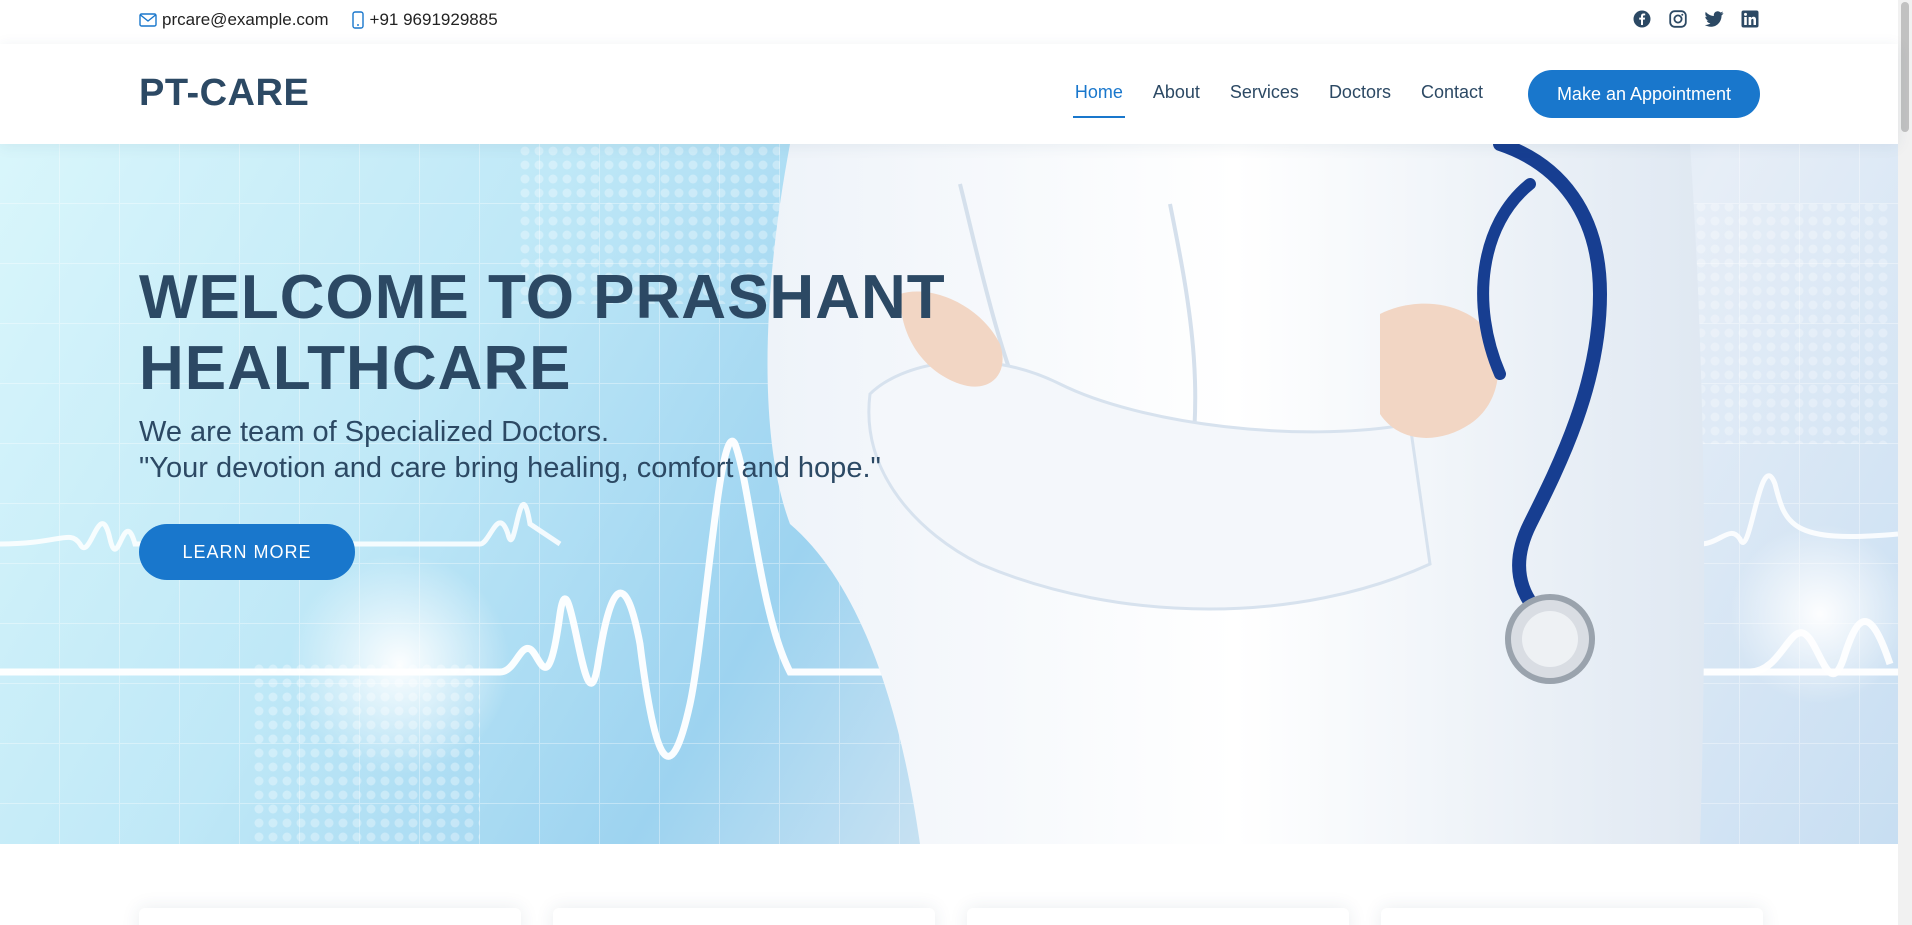 The height and width of the screenshot is (925, 1912). I want to click on topbar: prcare@example.com +91 9691929885, so click(949, 22).